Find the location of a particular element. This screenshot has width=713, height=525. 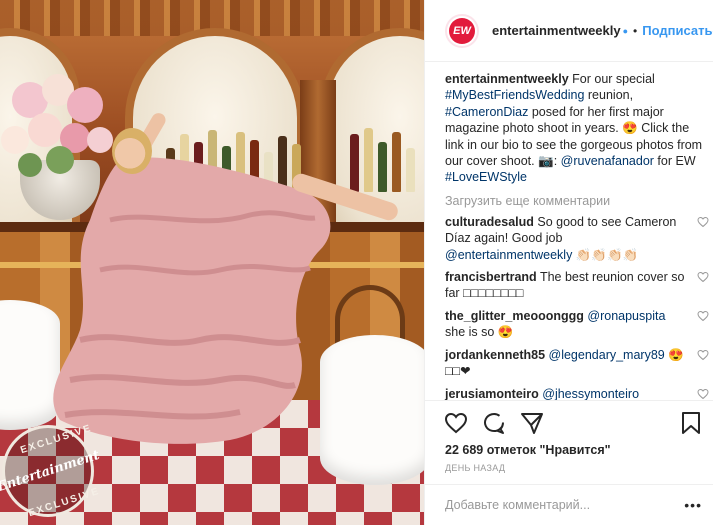

caption-text: For our special is located at coordinates (611, 79).